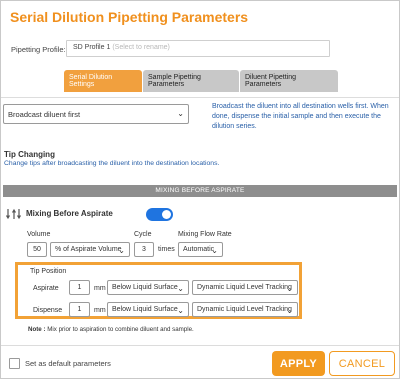 This screenshot has width=400, height=379. What do you see at coordinates (205, 234) in the screenshot?
I see `flow-rate-label: Mixing Flow Rate` at bounding box center [205, 234].